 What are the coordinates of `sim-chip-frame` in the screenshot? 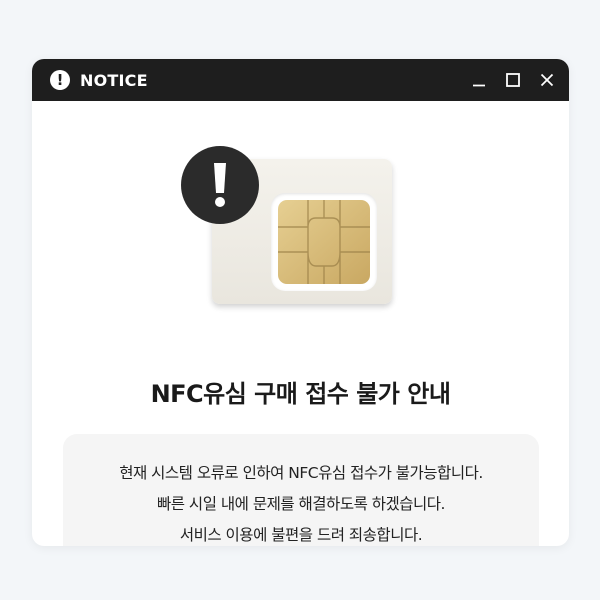 It's located at (324, 242).